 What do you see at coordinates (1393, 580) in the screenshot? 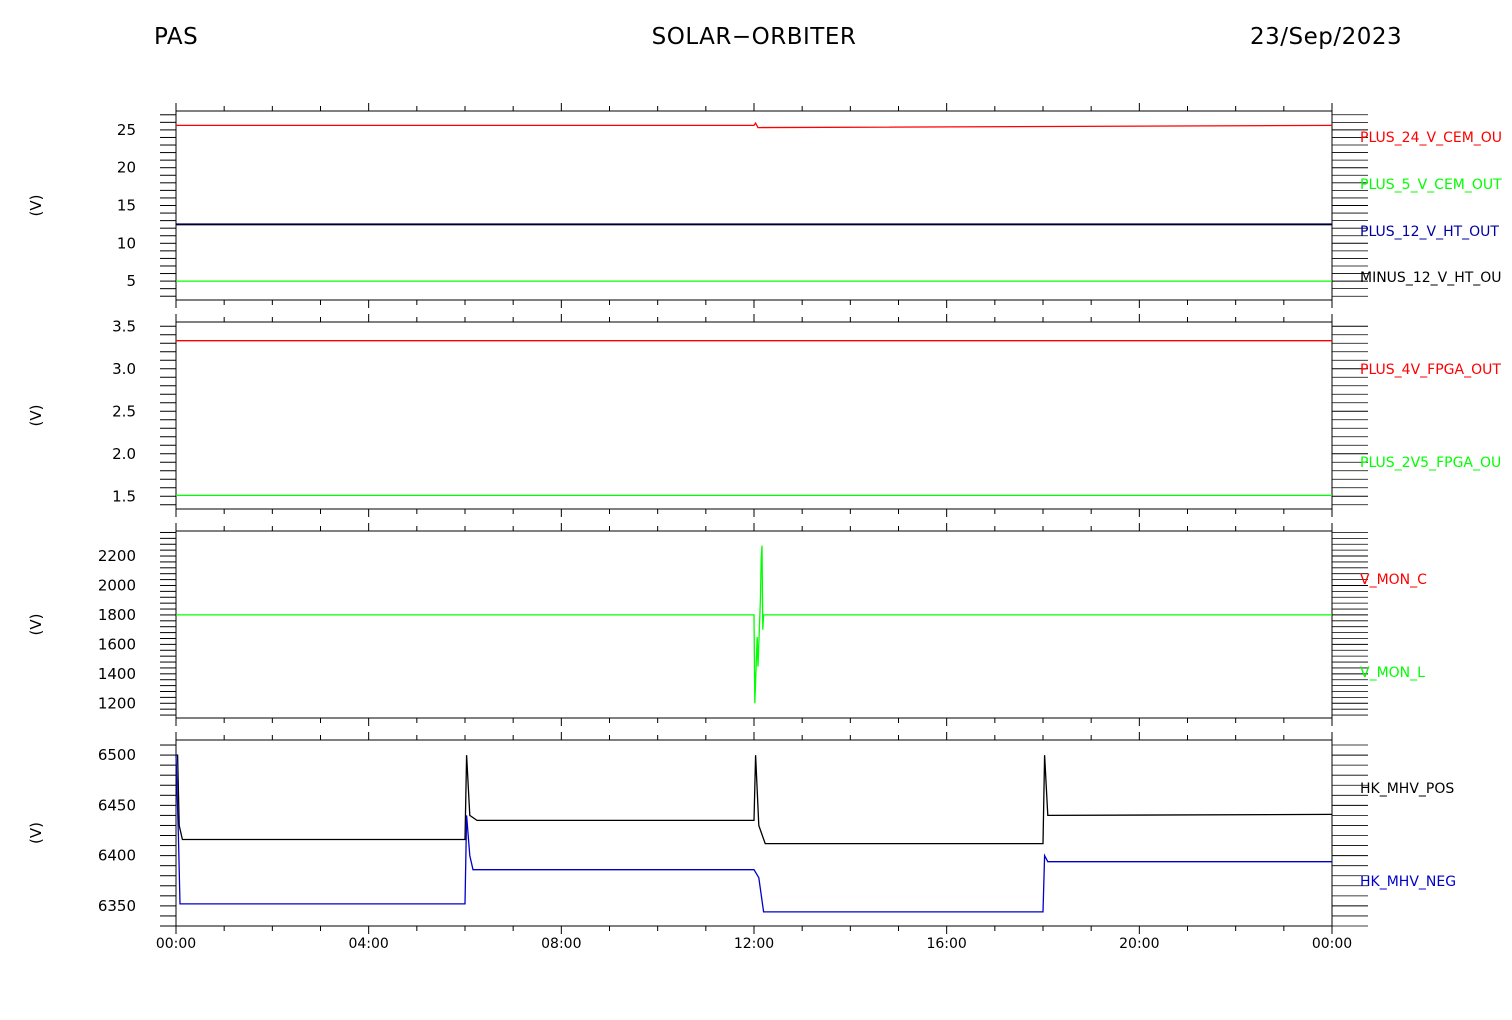
I see `legend-label: V_MON_C` at bounding box center [1393, 580].